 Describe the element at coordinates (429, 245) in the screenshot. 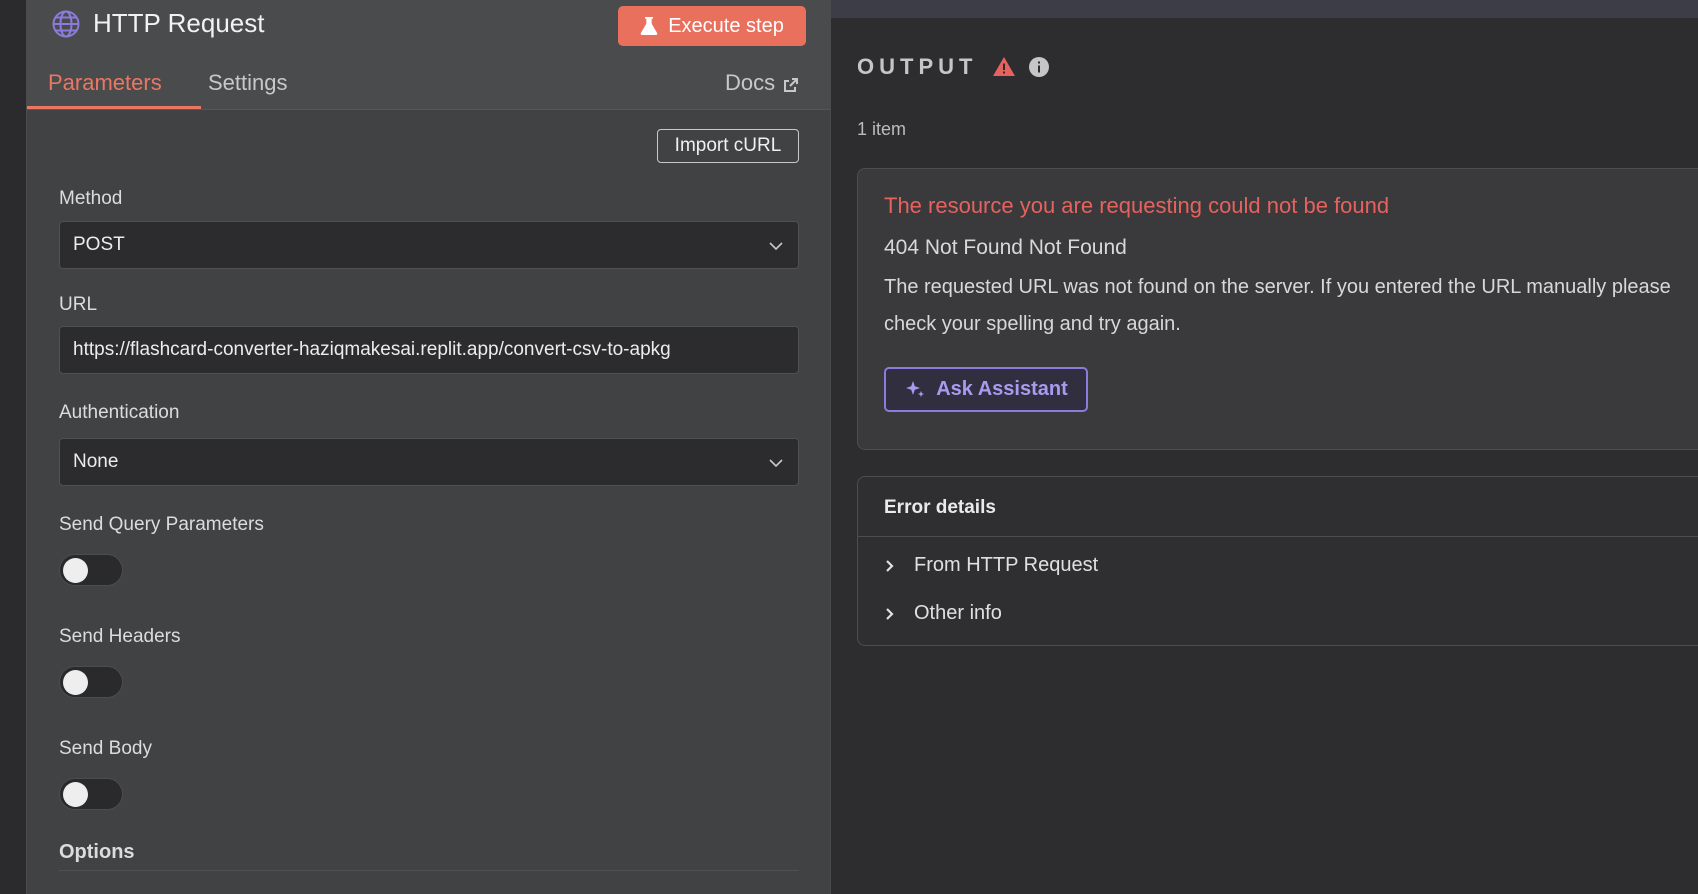

I see `method-select: POST` at that location.